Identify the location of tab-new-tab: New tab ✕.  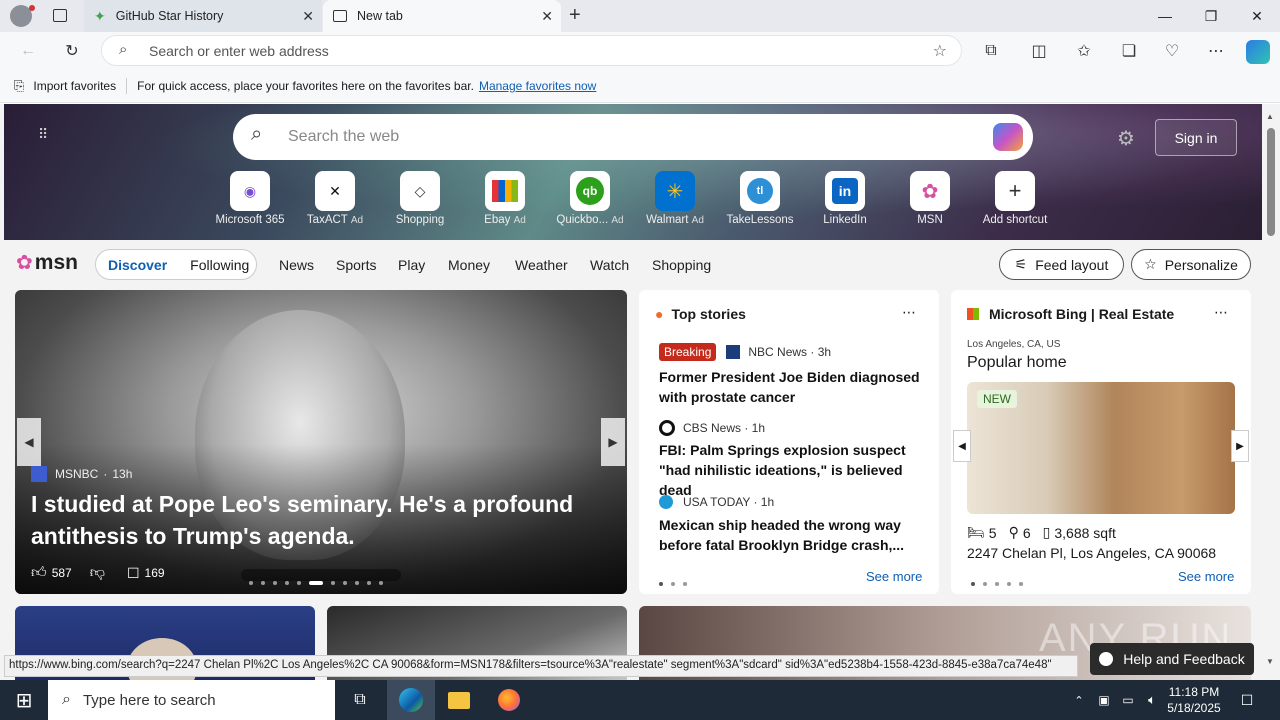
(442, 16).